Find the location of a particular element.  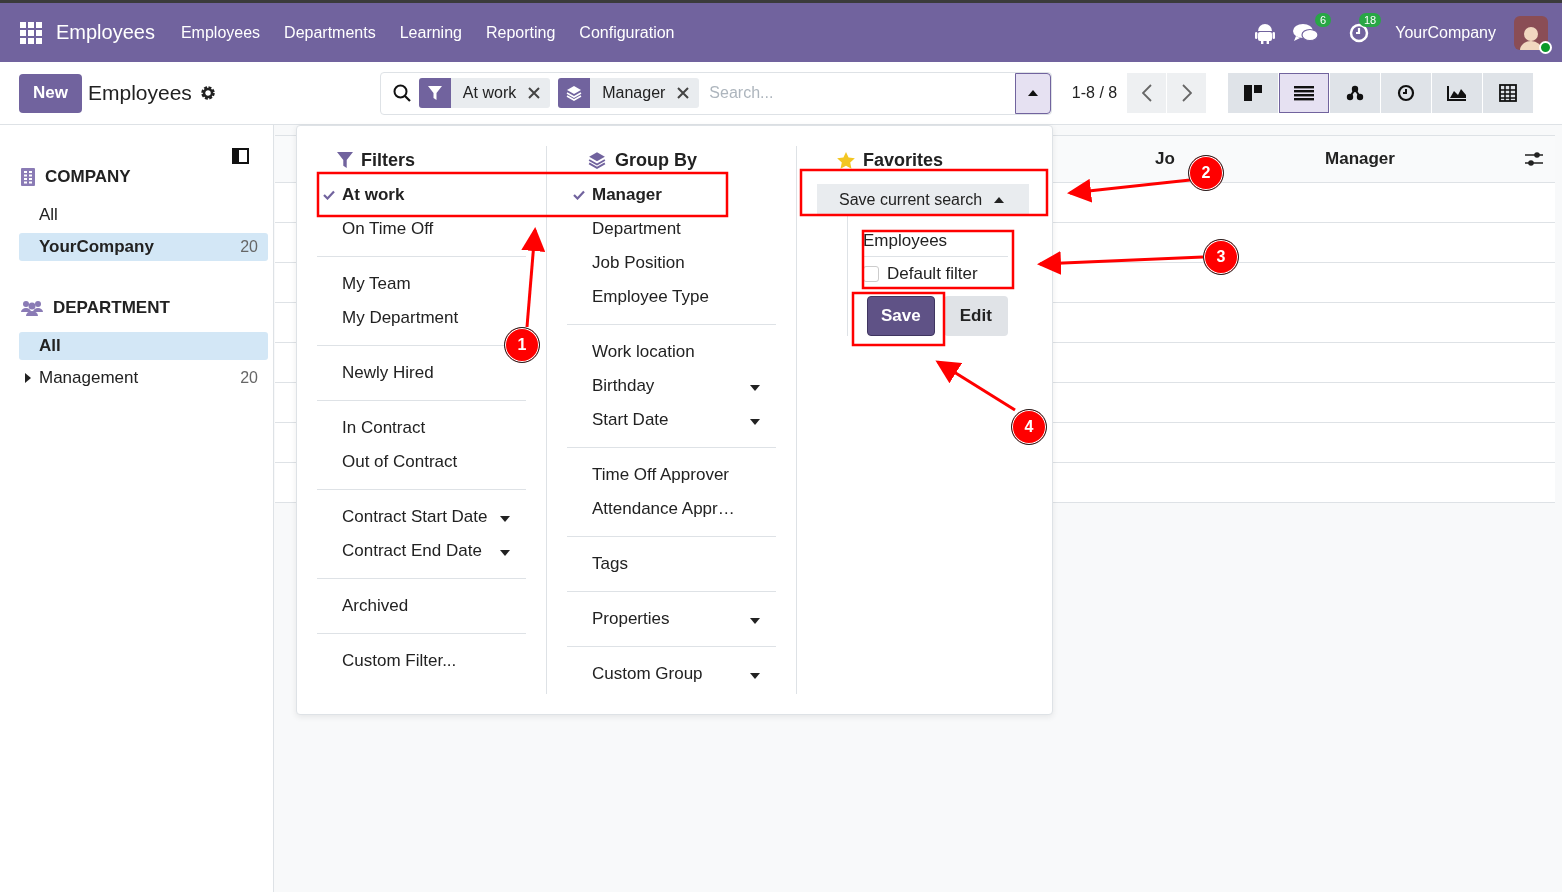

settings-icon is located at coordinates (207, 93).